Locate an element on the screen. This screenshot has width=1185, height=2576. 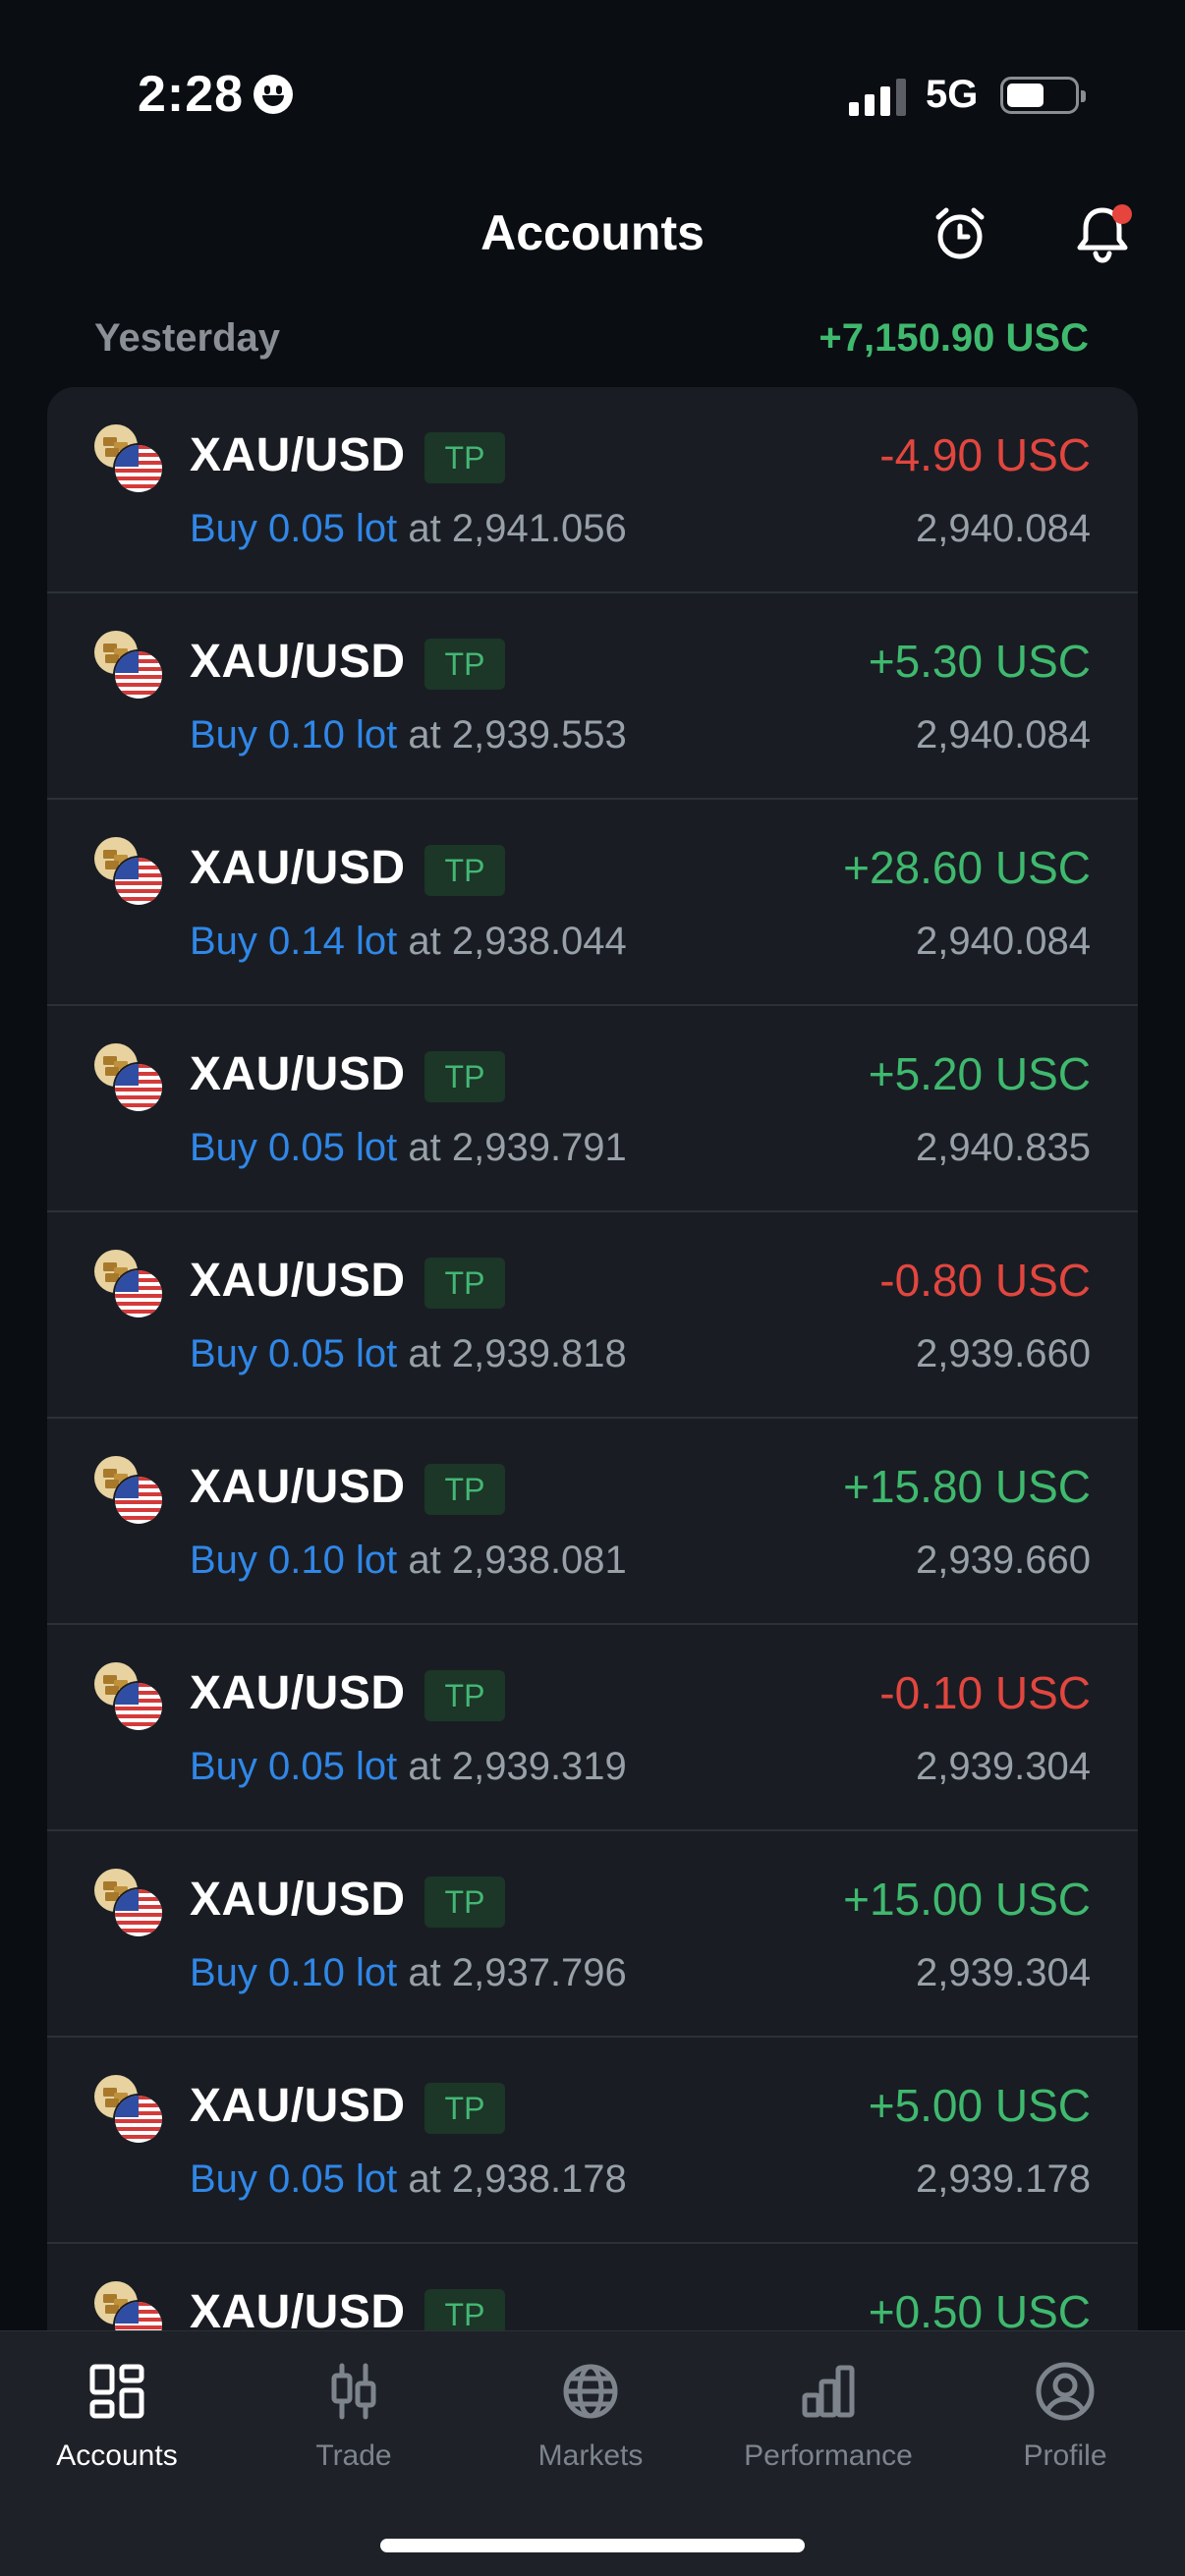
open-price: at 2,939.319 is located at coordinates (517, 1766).